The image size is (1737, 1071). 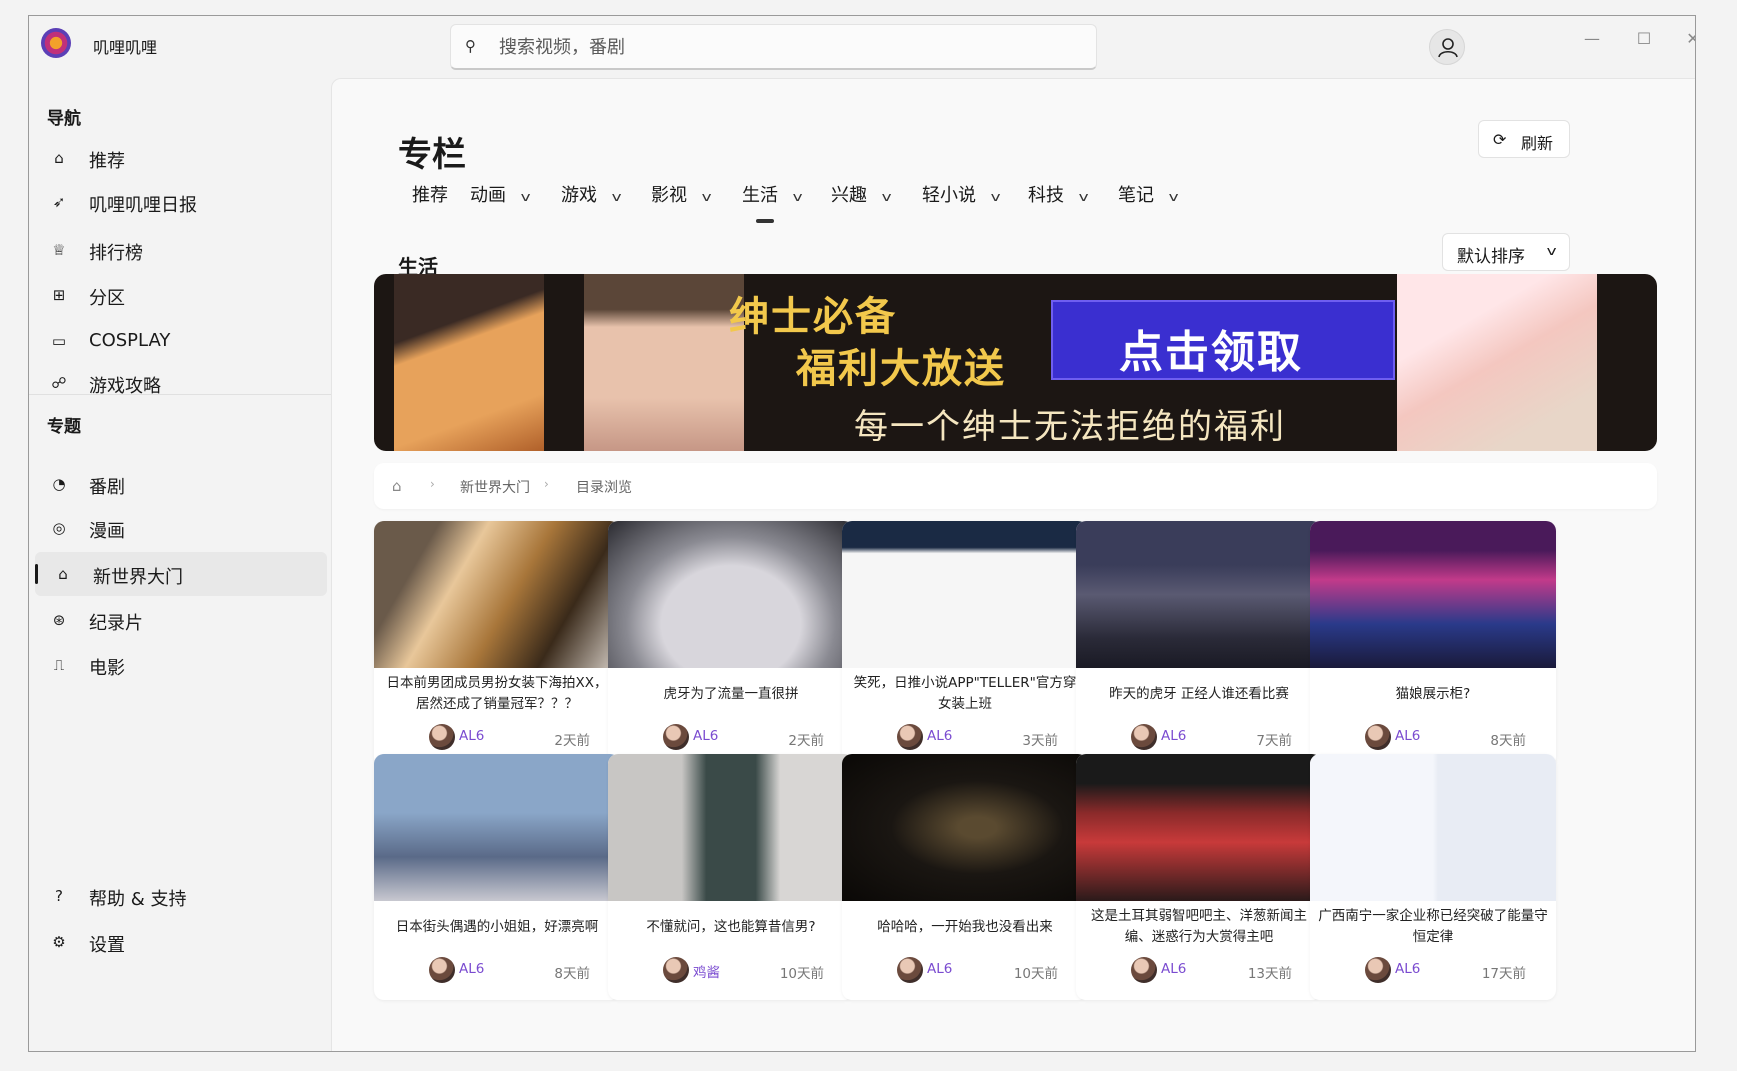 What do you see at coordinates (965, 926) in the screenshot?
I see `article-title: 哈哈哈，一开始我也没看出来` at bounding box center [965, 926].